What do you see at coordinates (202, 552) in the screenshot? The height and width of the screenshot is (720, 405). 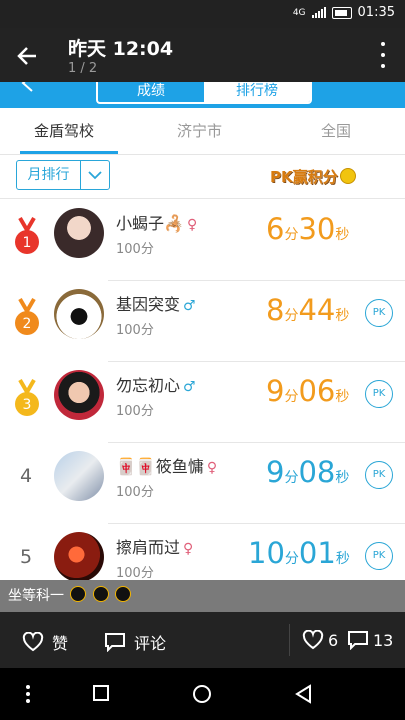 I see `leaderboard-row: 5 擦肩而过 ♀ 100分 10分01秒 PK` at bounding box center [202, 552].